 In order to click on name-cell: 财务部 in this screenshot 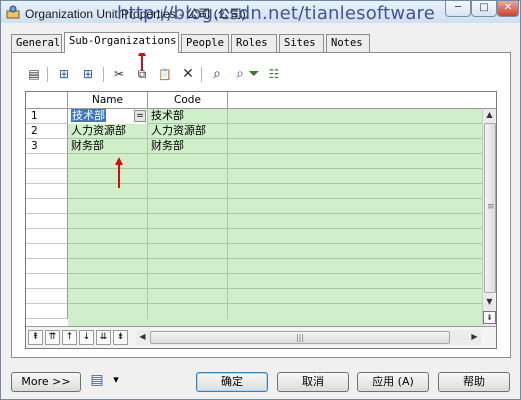, I will do `click(108, 146)`.